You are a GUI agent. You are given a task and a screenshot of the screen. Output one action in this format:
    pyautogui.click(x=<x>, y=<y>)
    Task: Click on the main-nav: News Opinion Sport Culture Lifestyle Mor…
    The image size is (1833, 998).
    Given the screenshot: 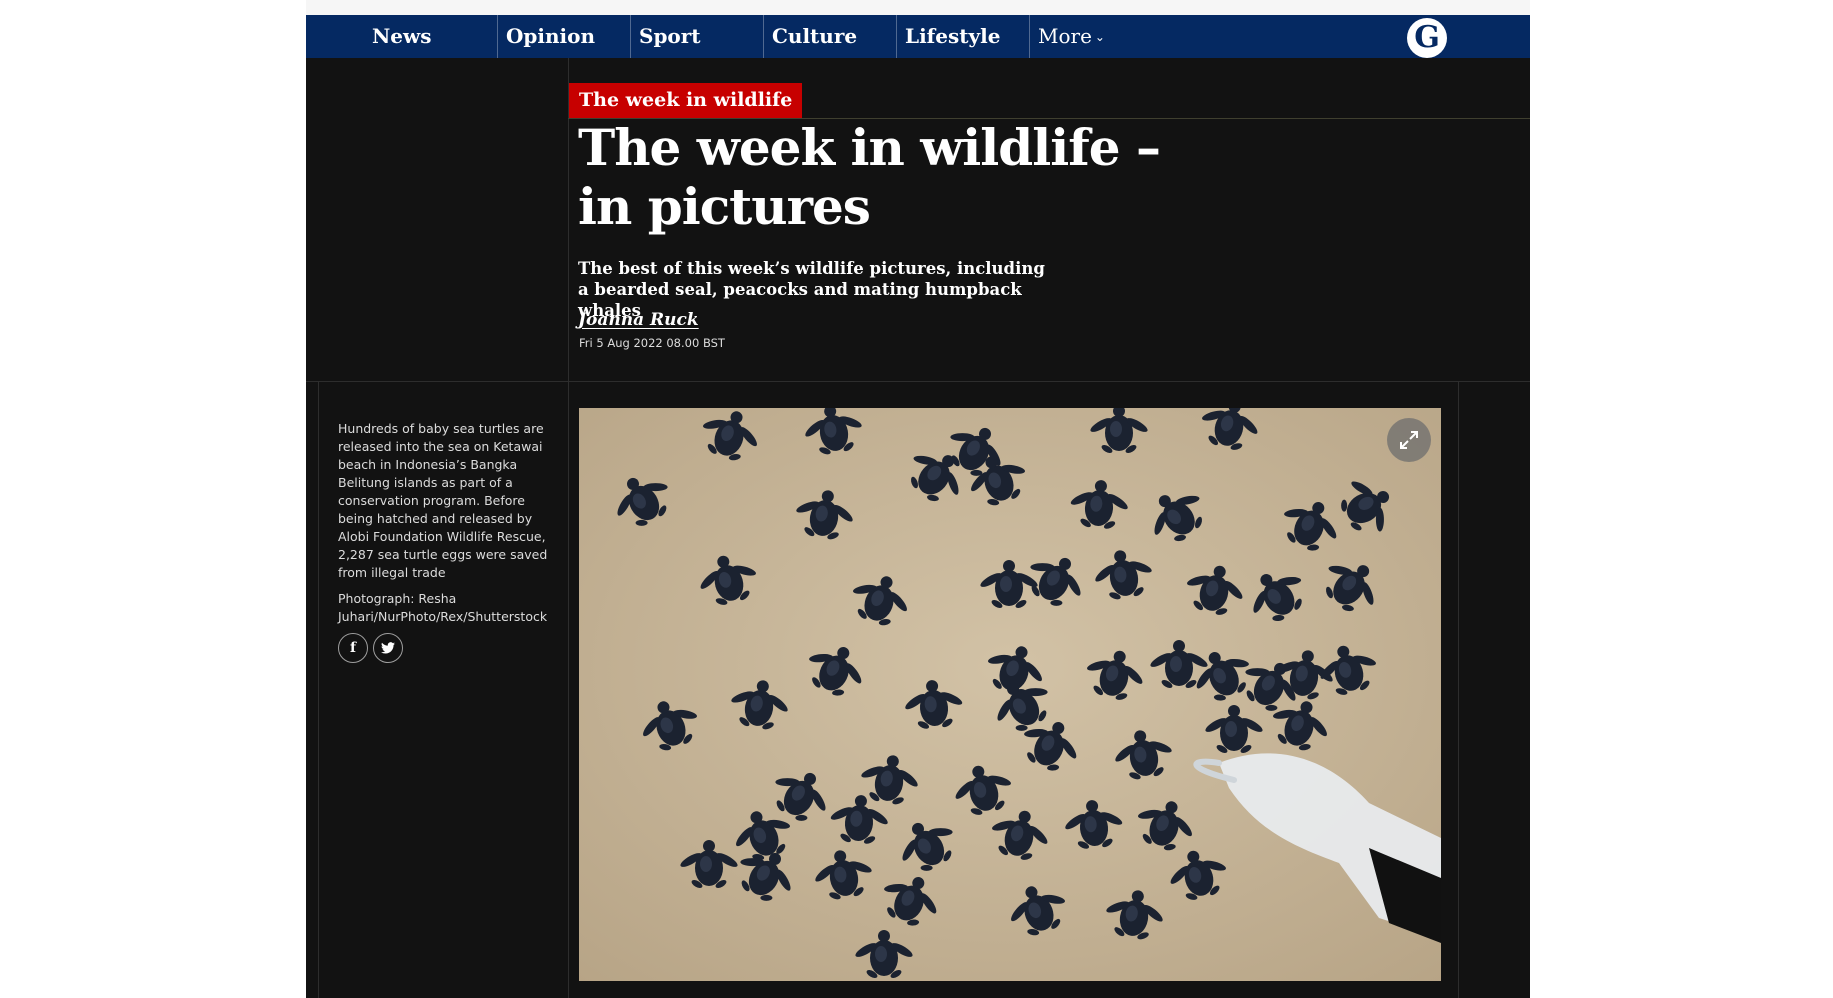 What is the action you would take?
    pyautogui.click(x=918, y=36)
    